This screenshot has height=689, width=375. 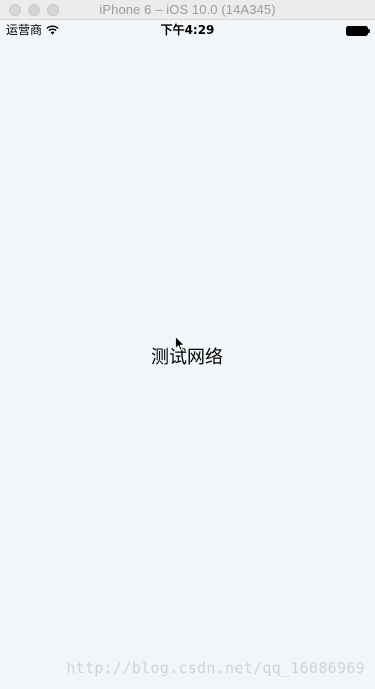 I want to click on window-title: iPhone 6 – iOS 10.0 (14A345), so click(x=187, y=9).